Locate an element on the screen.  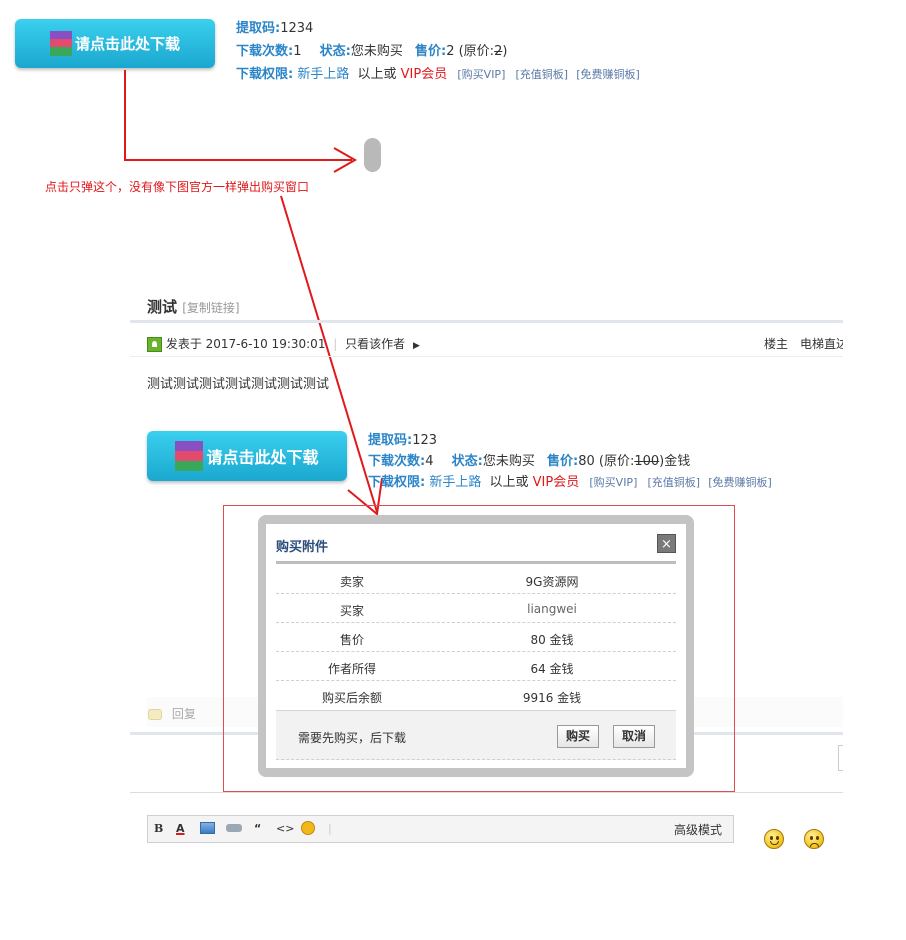
attach-downloads-label: 下载次数: is located at coordinates (397, 461).